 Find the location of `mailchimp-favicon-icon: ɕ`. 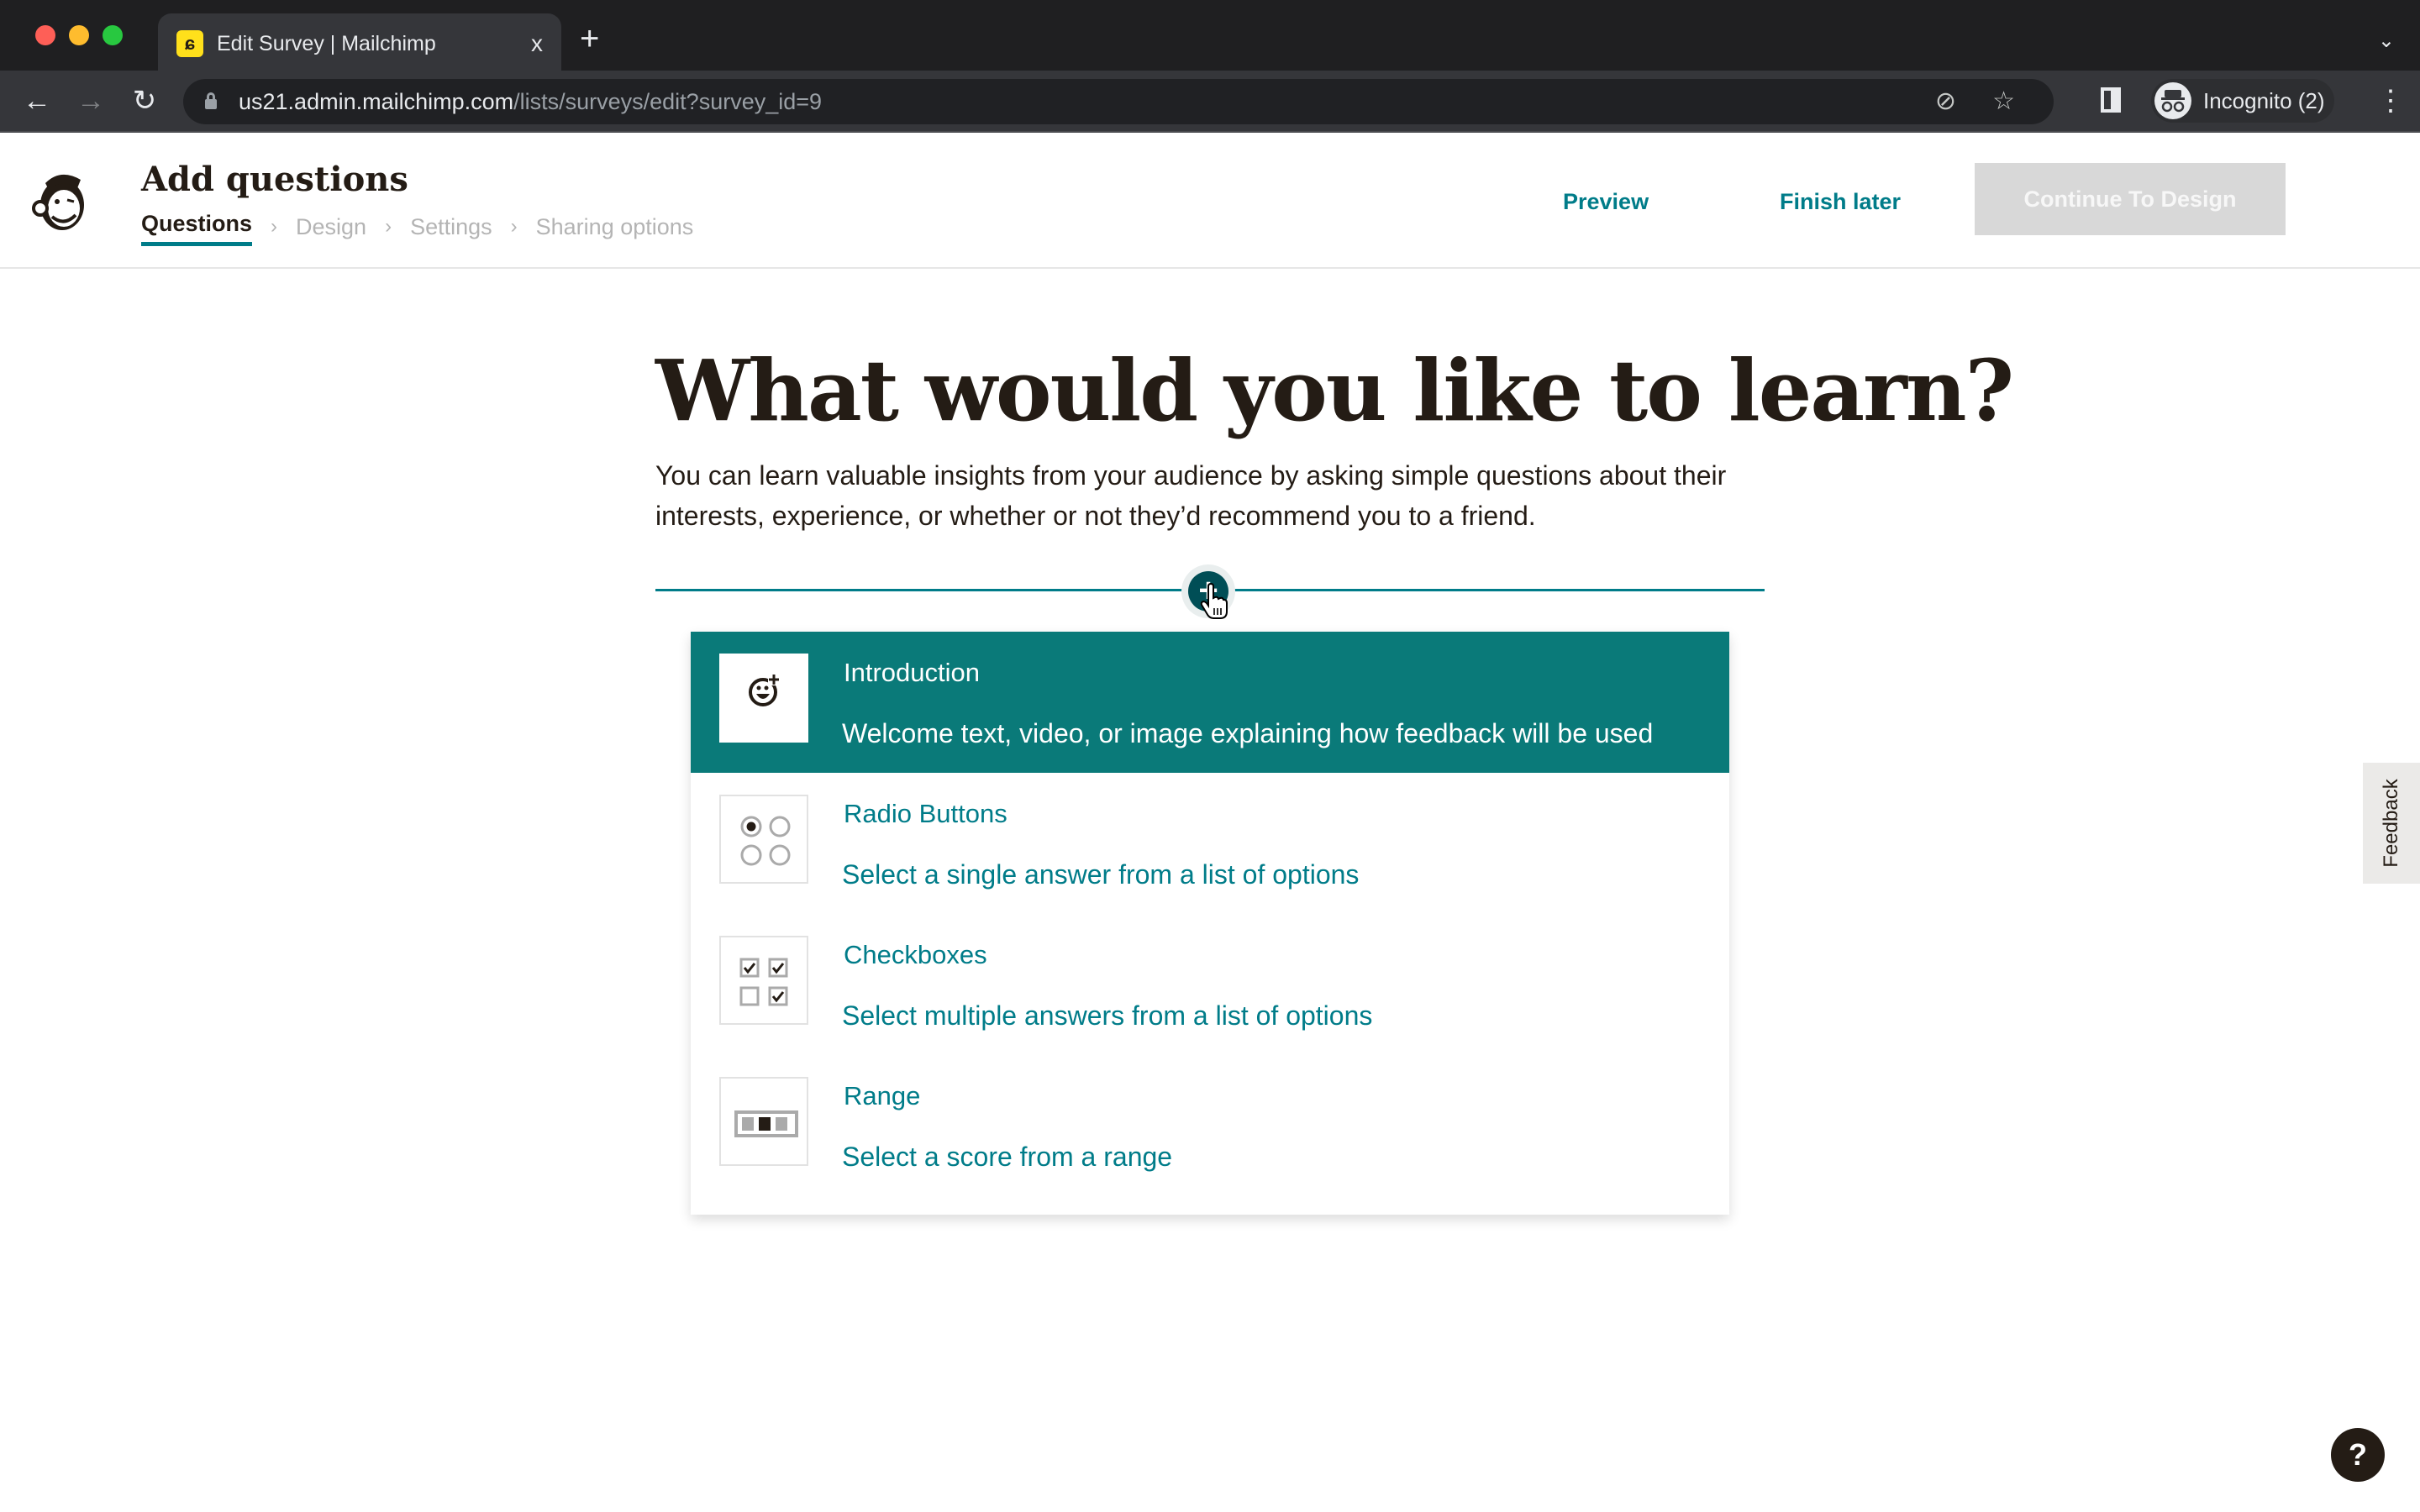

mailchimp-favicon-icon: ɕ is located at coordinates (189, 43).